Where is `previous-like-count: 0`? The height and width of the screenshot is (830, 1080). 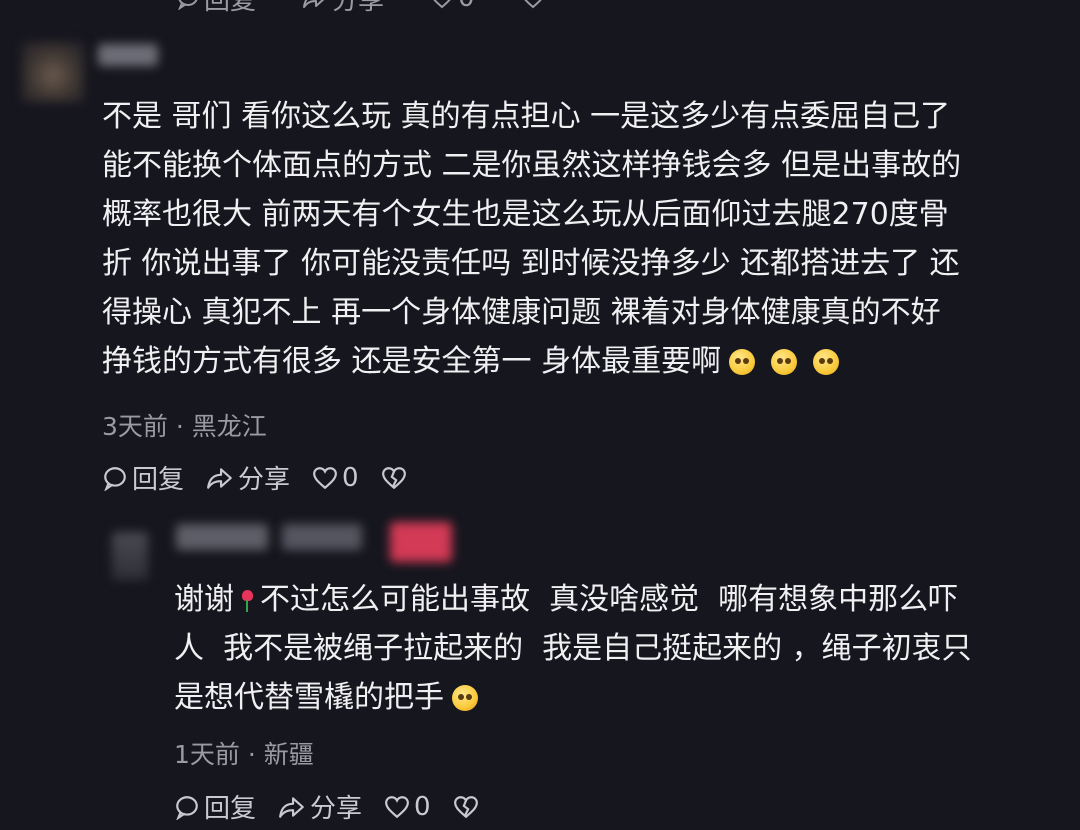
previous-like-count: 0 is located at coordinates (466, 6).